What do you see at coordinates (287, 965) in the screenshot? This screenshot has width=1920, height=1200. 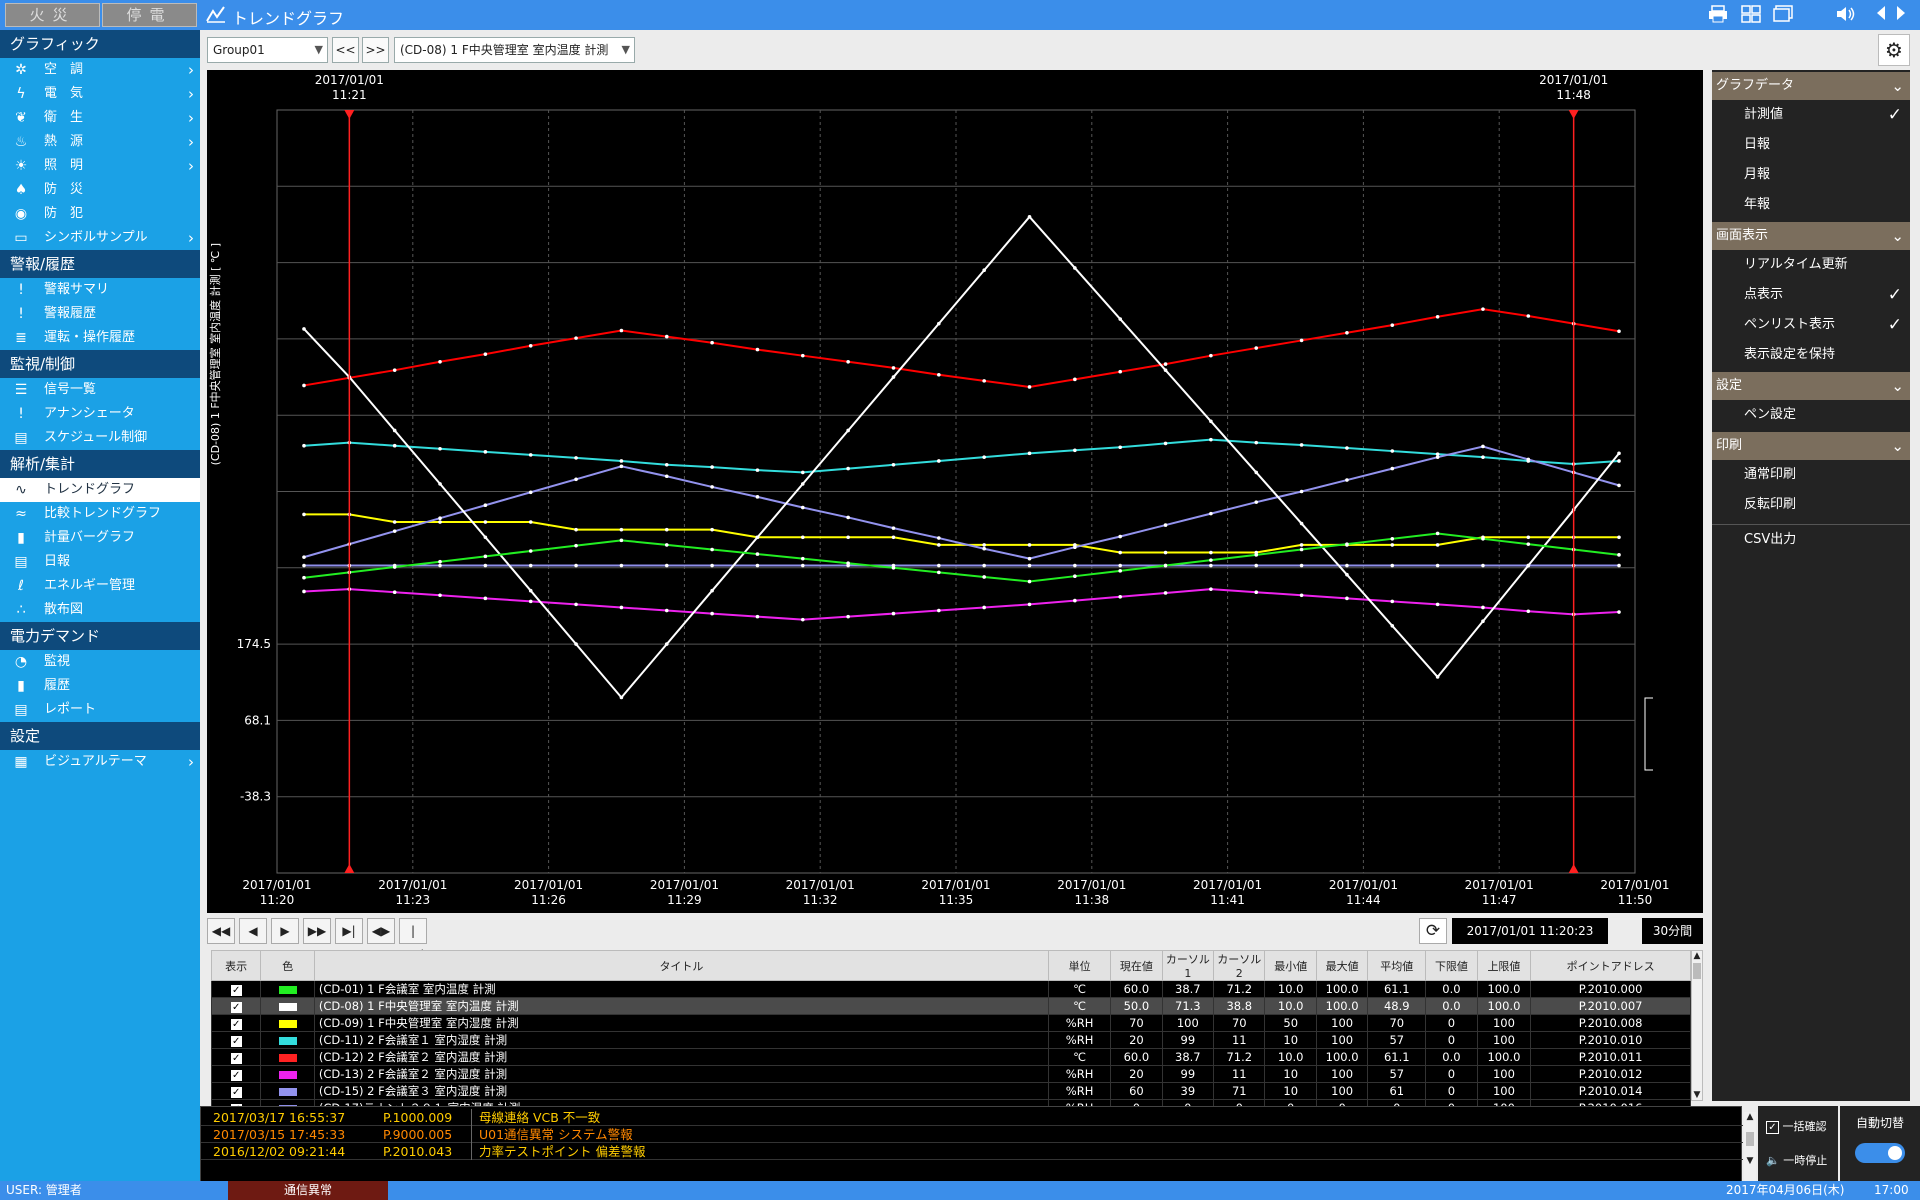 I see `column-header: 色` at bounding box center [287, 965].